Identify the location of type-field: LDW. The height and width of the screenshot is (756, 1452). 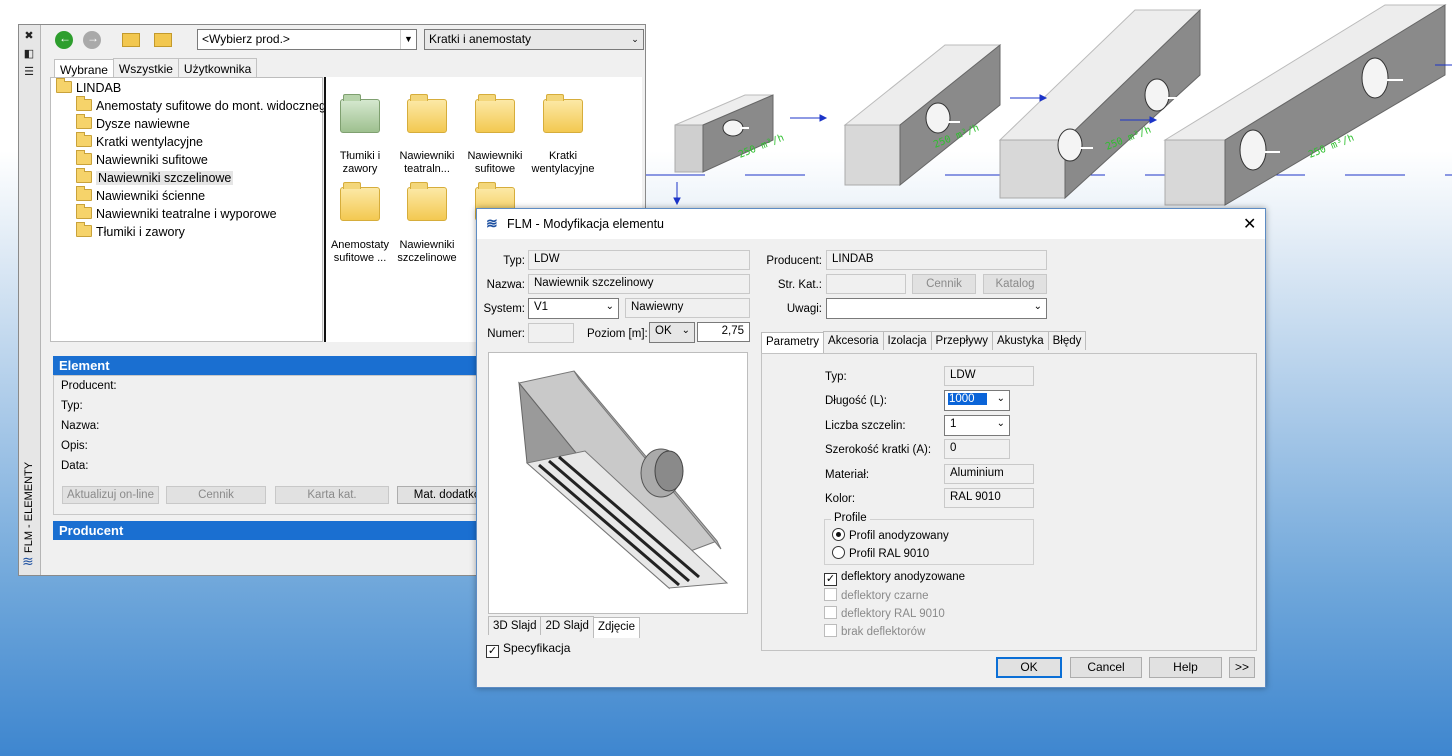
(639, 260).